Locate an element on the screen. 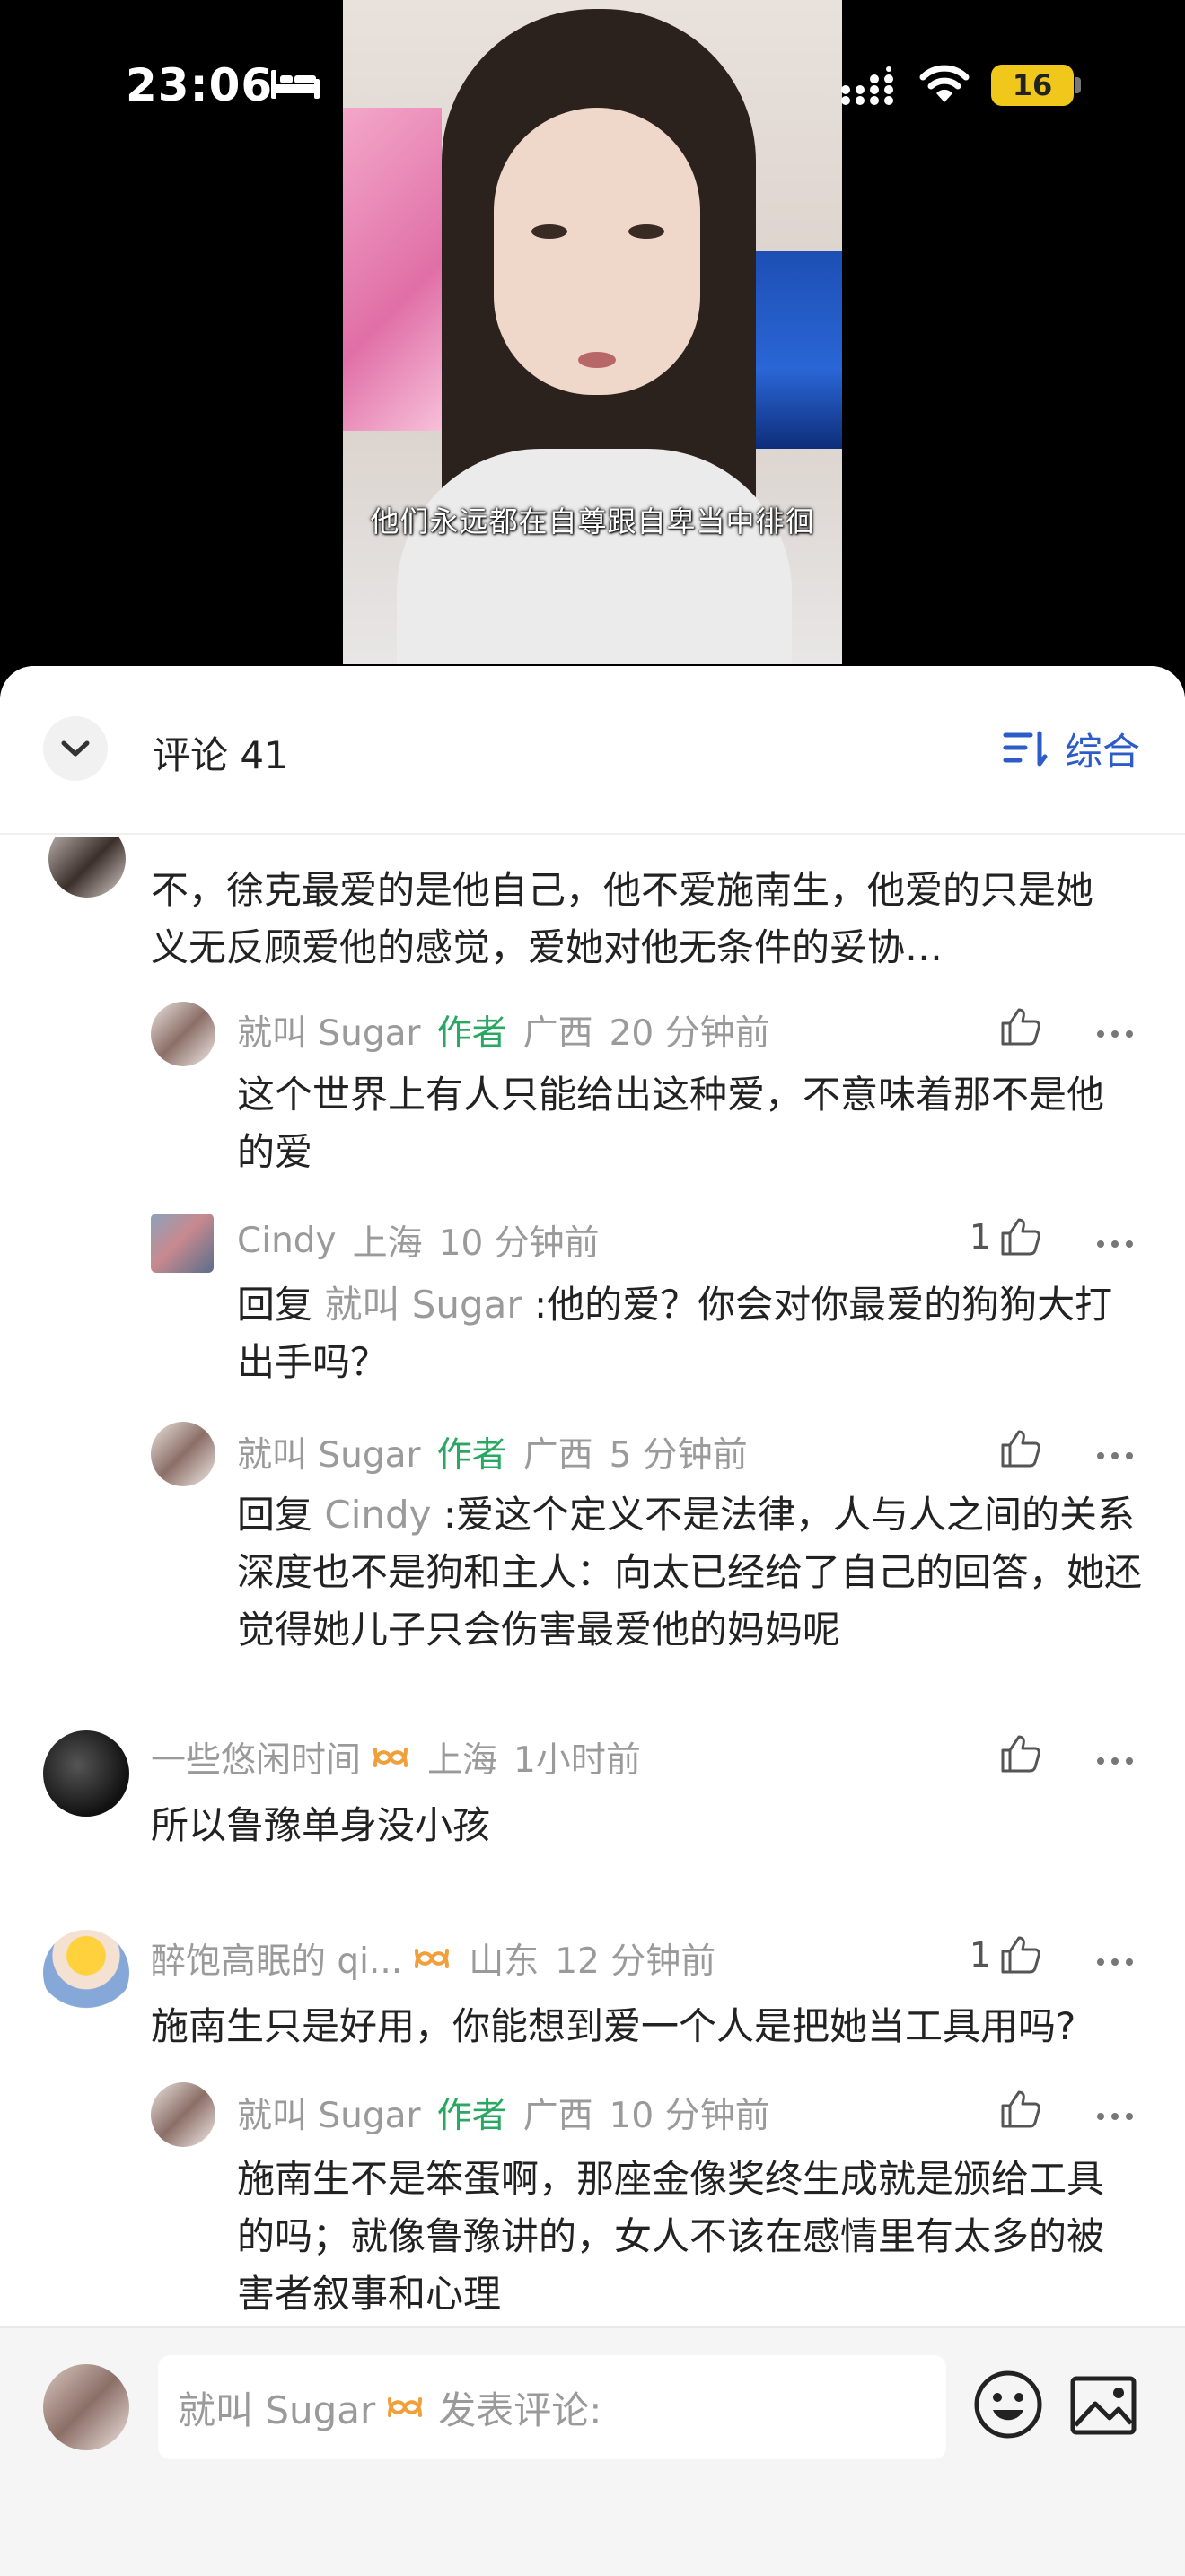  location: 山东 is located at coordinates (504, 1961).